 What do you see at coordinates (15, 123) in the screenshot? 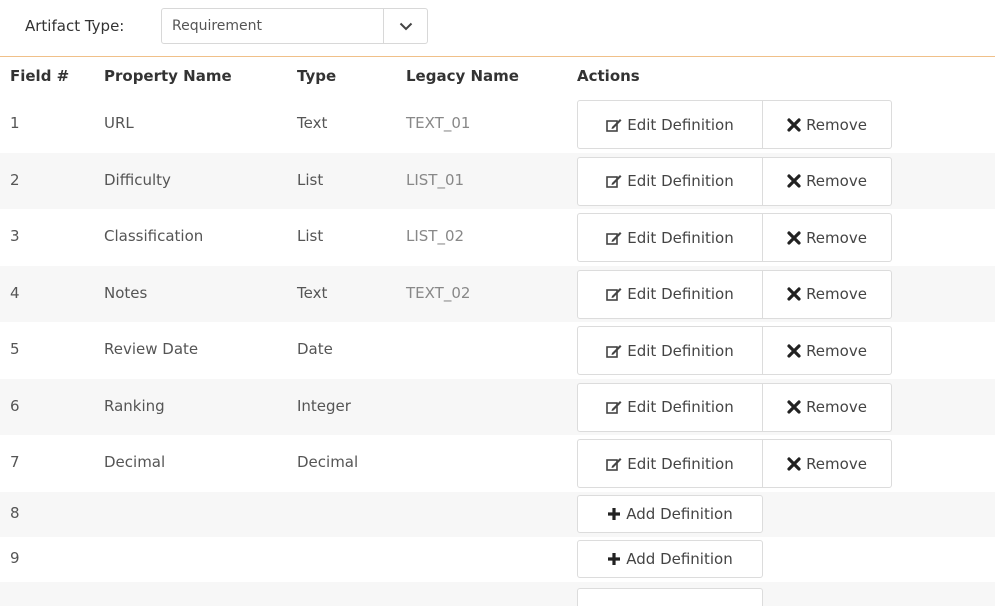
I see `field-number-cell: 1` at bounding box center [15, 123].